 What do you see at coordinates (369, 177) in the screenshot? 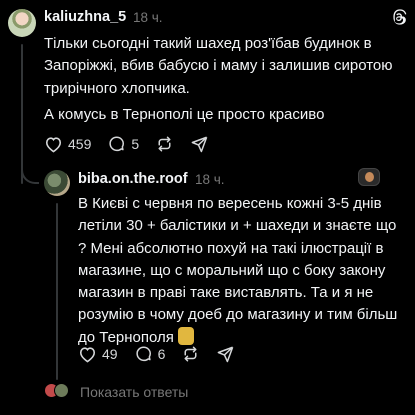
I see `reply-reaction-badge` at bounding box center [369, 177].